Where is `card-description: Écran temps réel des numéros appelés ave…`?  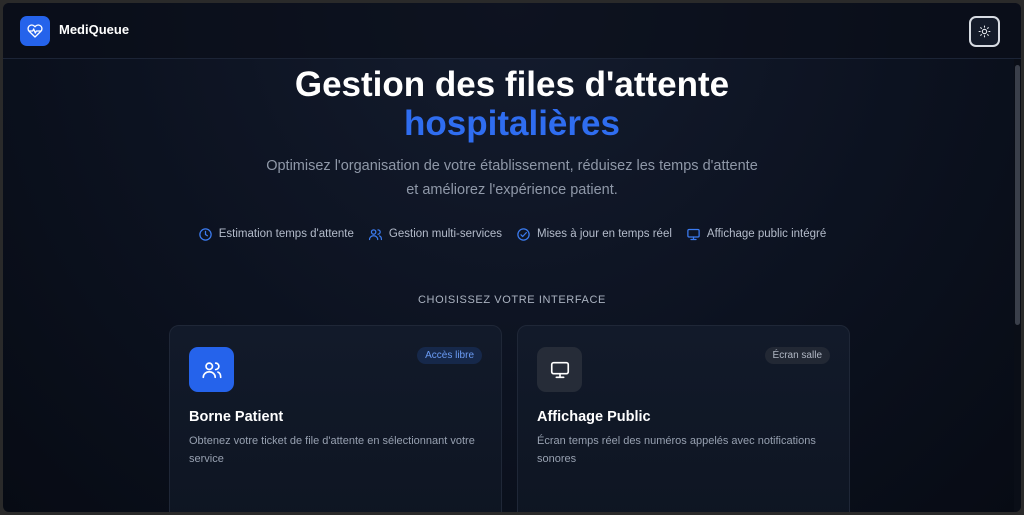 card-description: Écran temps réel des numéros appelés ave… is located at coordinates (676, 450).